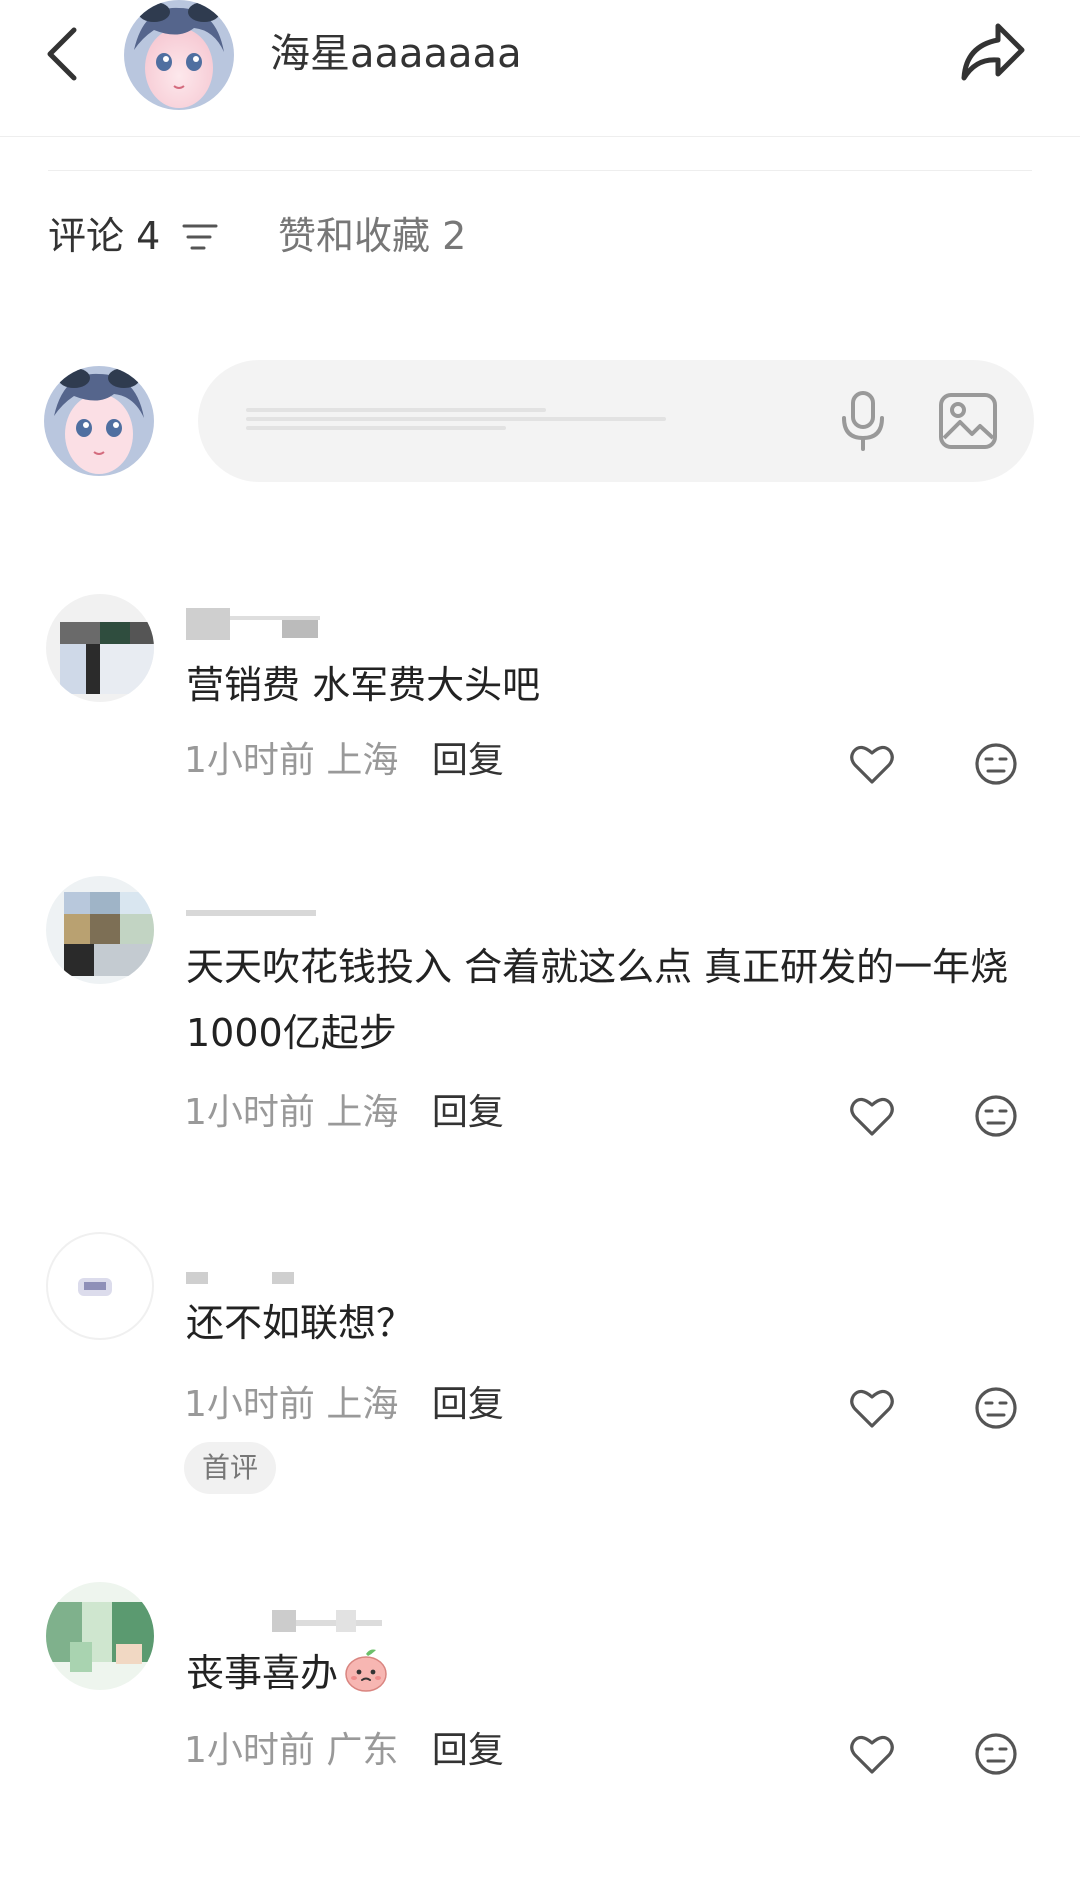 This screenshot has height=1891, width=1080. I want to click on my-avatar, so click(99, 421).